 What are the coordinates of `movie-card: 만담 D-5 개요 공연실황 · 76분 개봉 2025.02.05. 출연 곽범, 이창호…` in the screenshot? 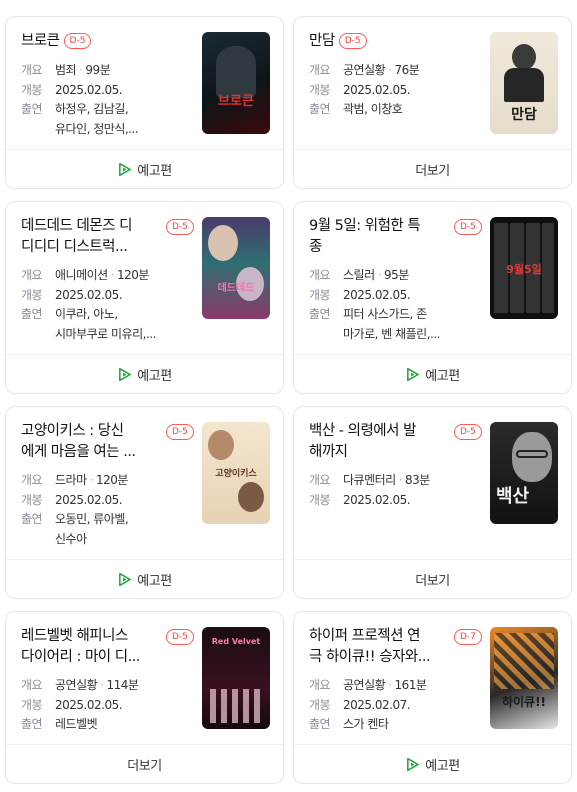 It's located at (432, 102).